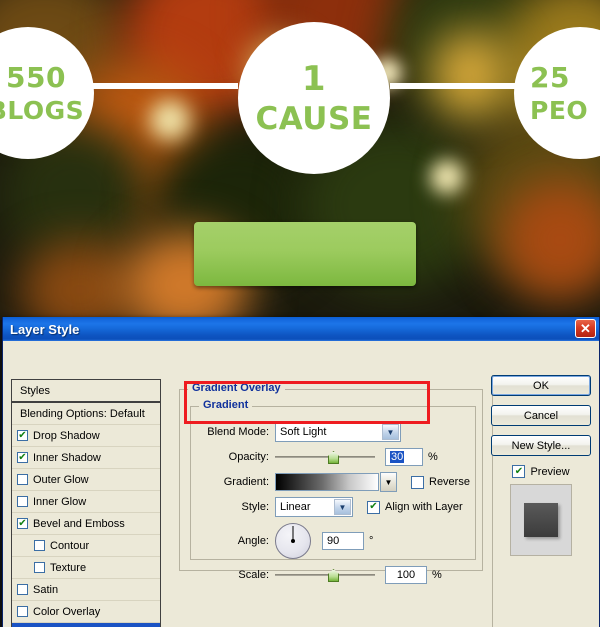 The image size is (600, 627). I want to click on checkbox-outer-glow, so click(22, 479).